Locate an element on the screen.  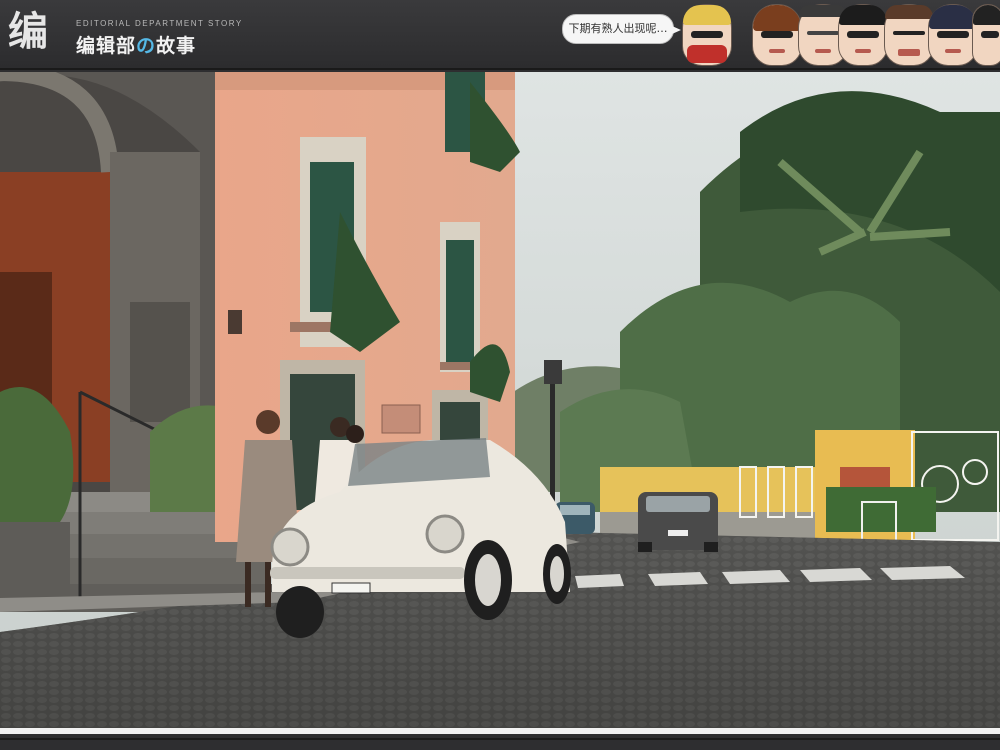
logo-title-part2: 故事 is located at coordinates (176, 46).